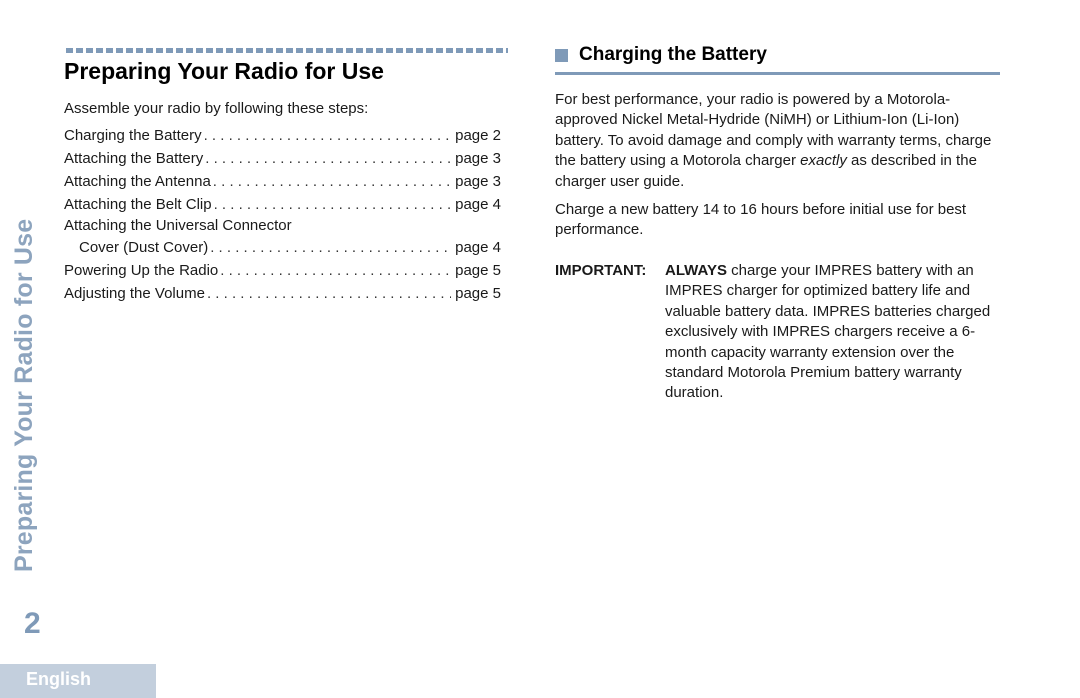 The height and width of the screenshot is (698, 1080). What do you see at coordinates (137, 181) in the screenshot?
I see `toc-item-label: Attaching the Antenna` at bounding box center [137, 181].